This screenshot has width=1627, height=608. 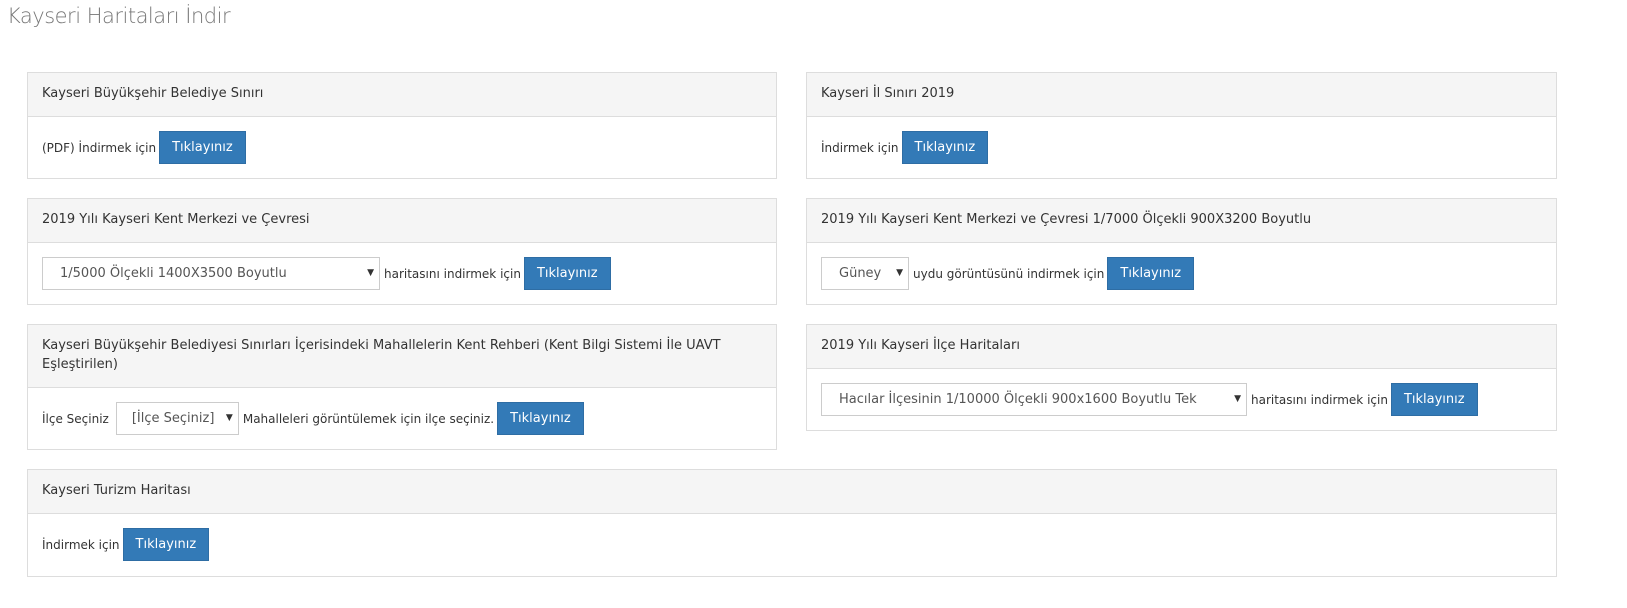 What do you see at coordinates (173, 418) in the screenshot?
I see `select-value: [İlçe Seçiniz]` at bounding box center [173, 418].